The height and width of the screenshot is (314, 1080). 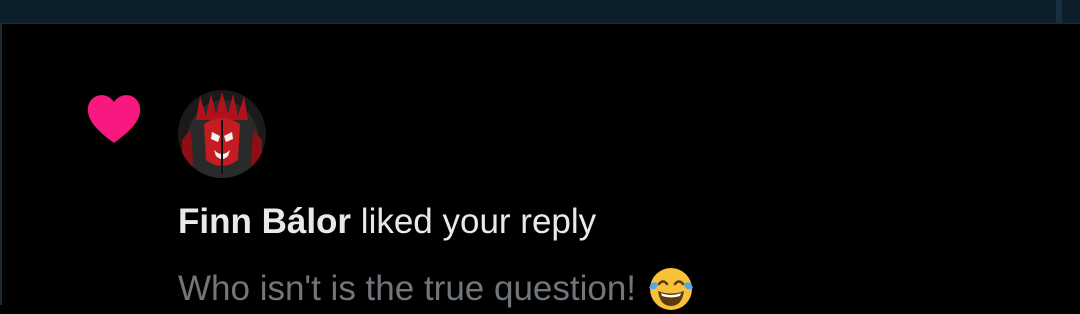 I want to click on reply-preview: Who isn't is the true question!, so click(x=437, y=289).